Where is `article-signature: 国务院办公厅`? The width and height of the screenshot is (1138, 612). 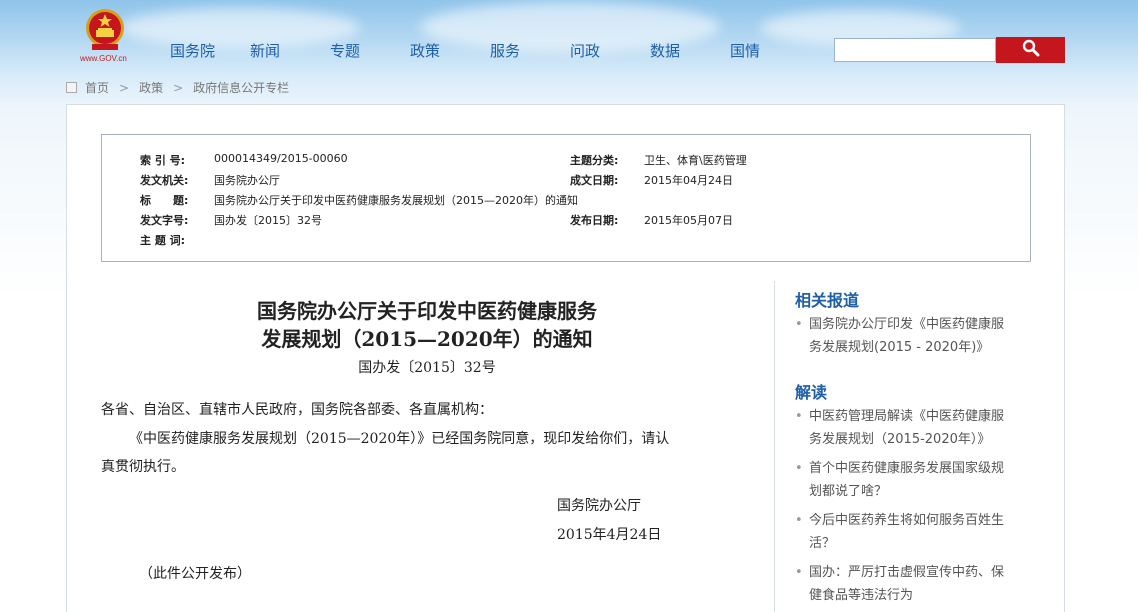
article-signature: 国务院办公厅 is located at coordinates (599, 506).